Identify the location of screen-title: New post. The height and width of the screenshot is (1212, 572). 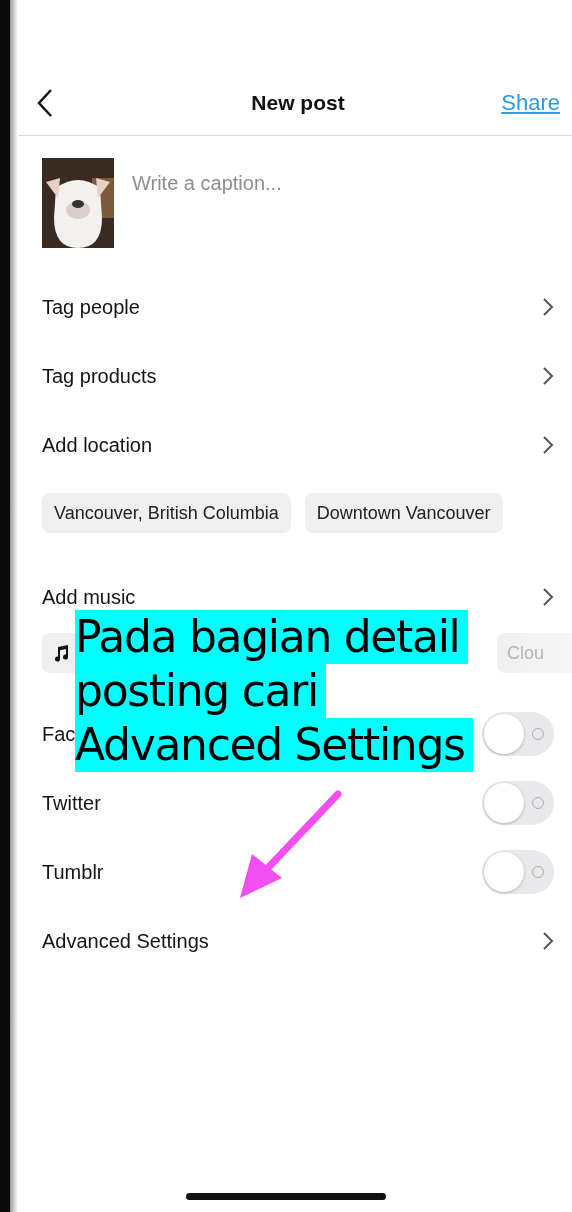
(298, 102).